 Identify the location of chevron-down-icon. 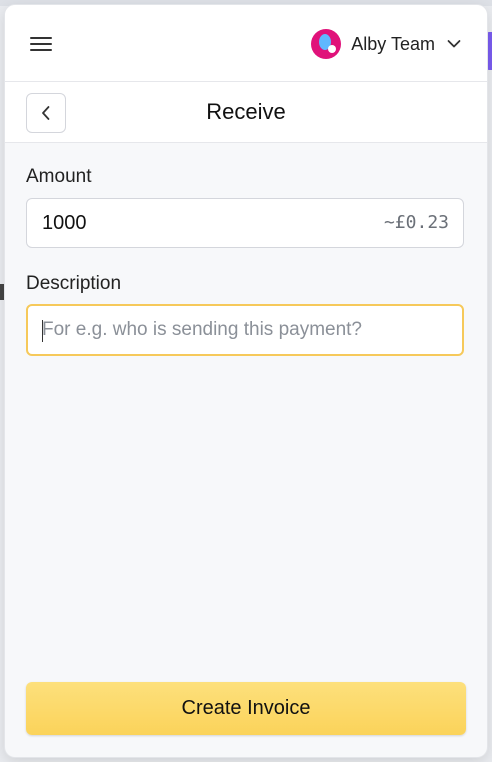
(454, 44).